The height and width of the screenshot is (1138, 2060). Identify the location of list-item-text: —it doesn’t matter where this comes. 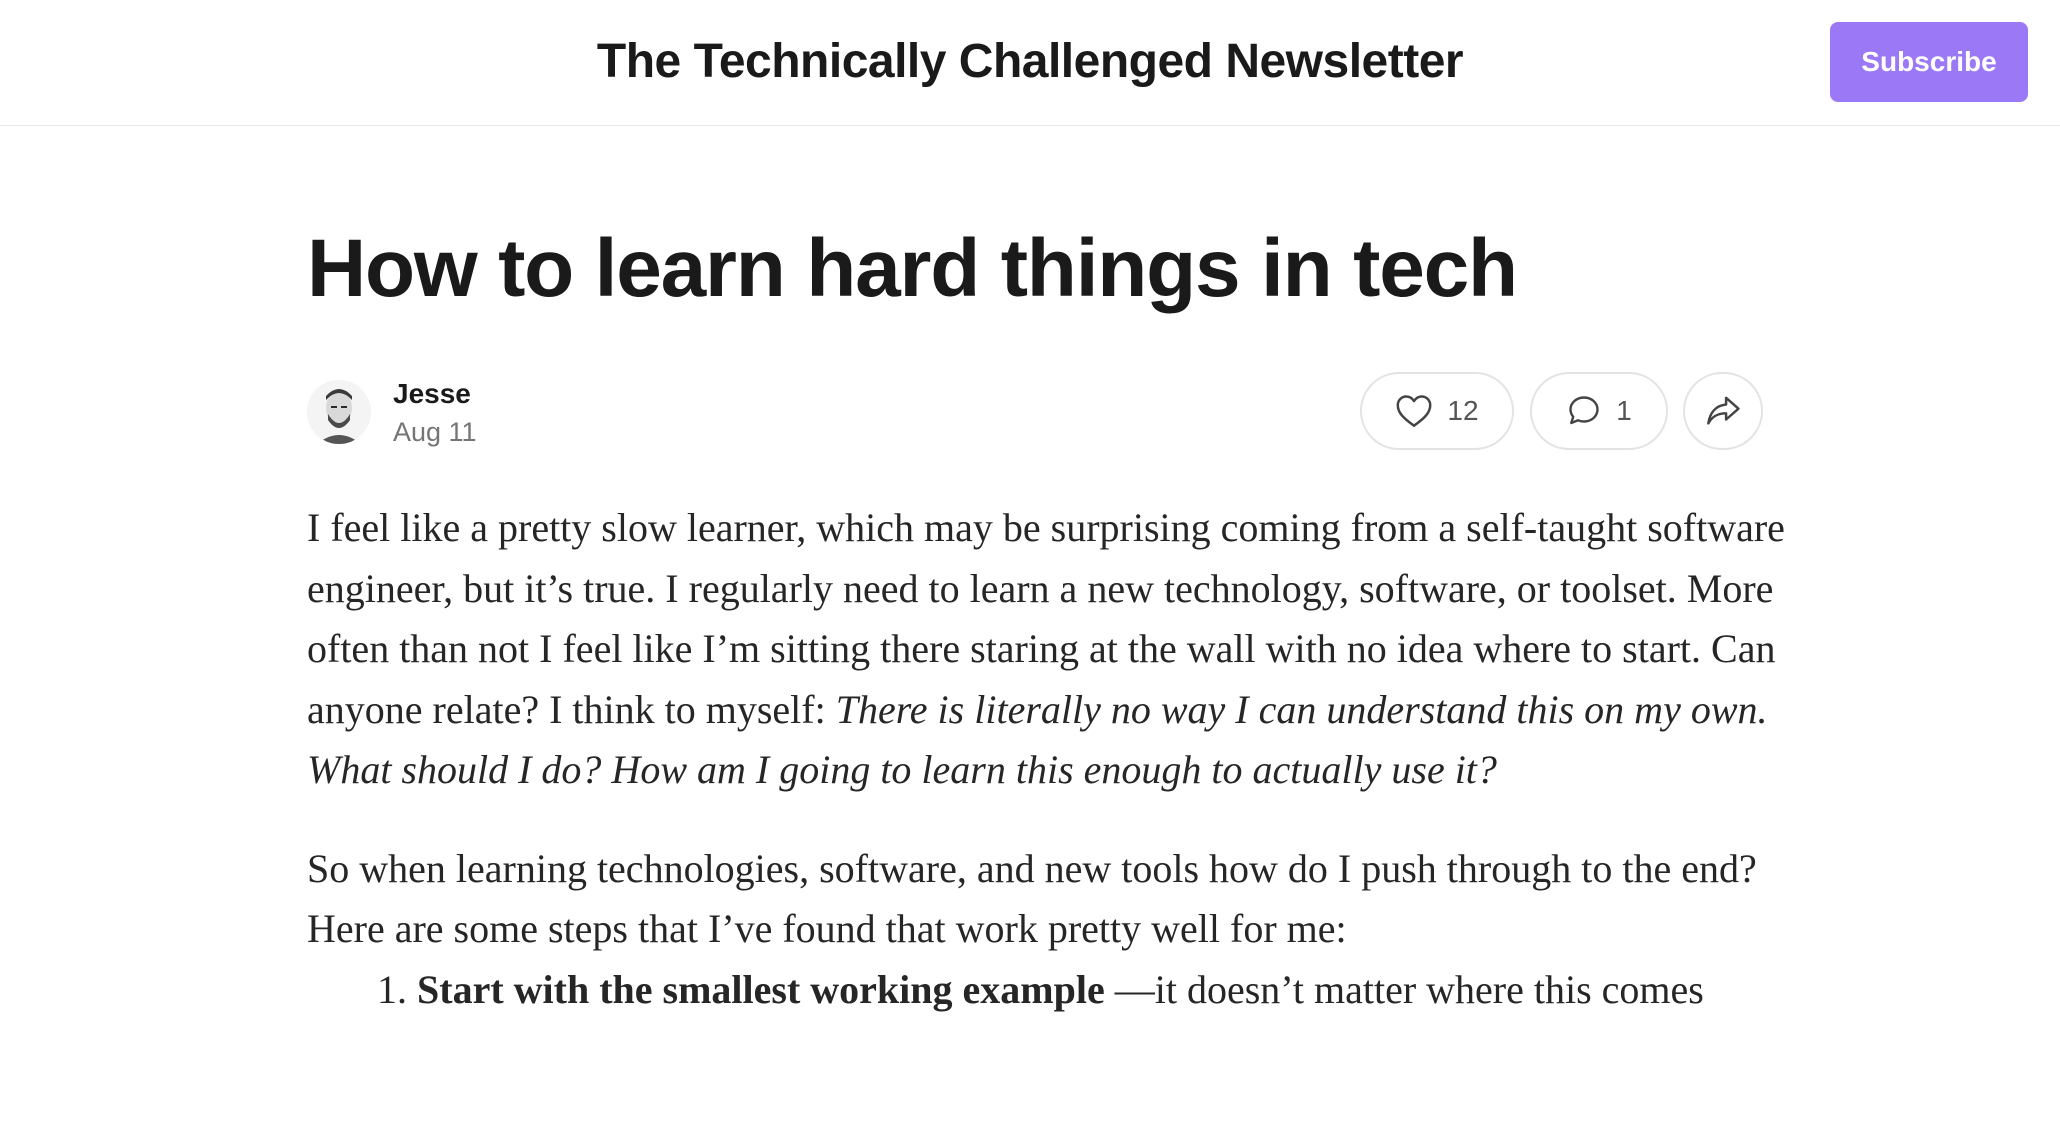
(1404, 989).